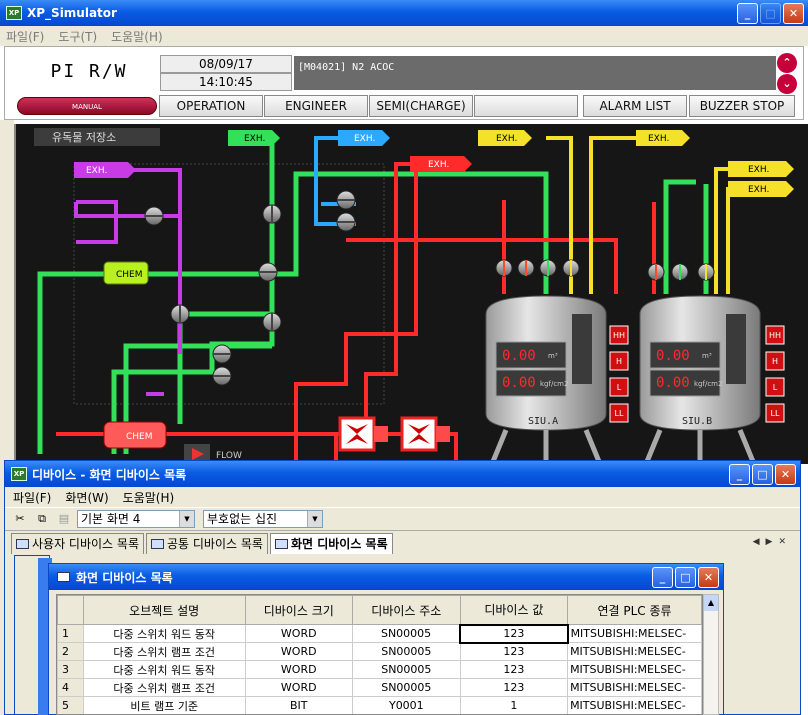  What do you see at coordinates (787, 63) in the screenshot?
I see `scroll-up-icon: ⌃` at bounding box center [787, 63].